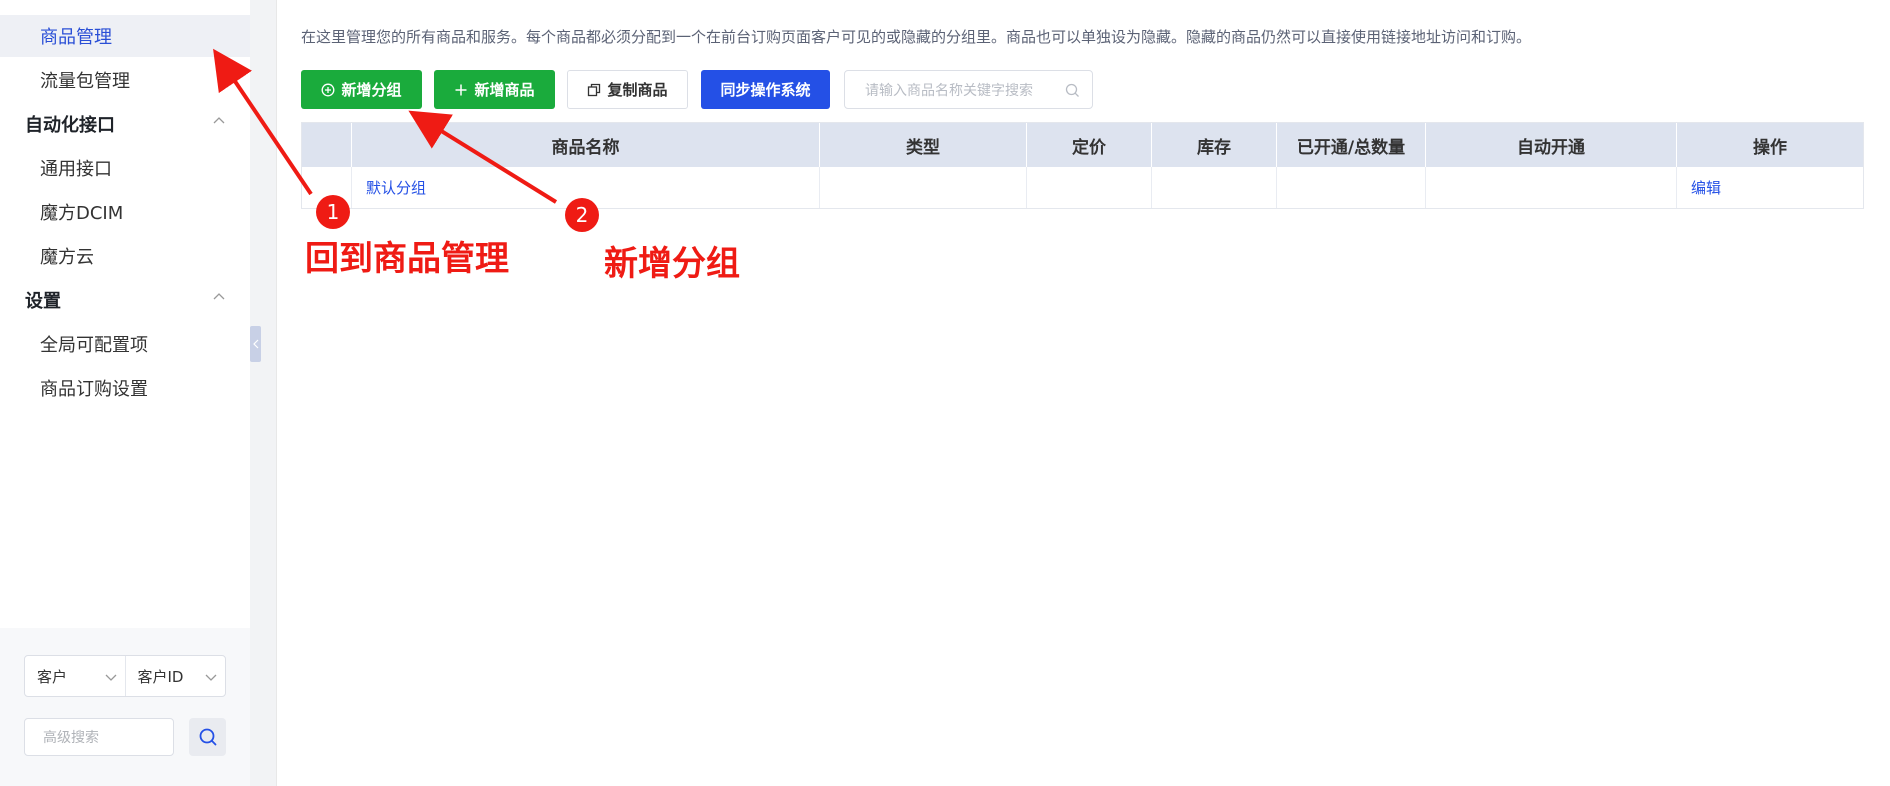 The height and width of the screenshot is (786, 1890). I want to click on plus-circle-icon, so click(328, 89).